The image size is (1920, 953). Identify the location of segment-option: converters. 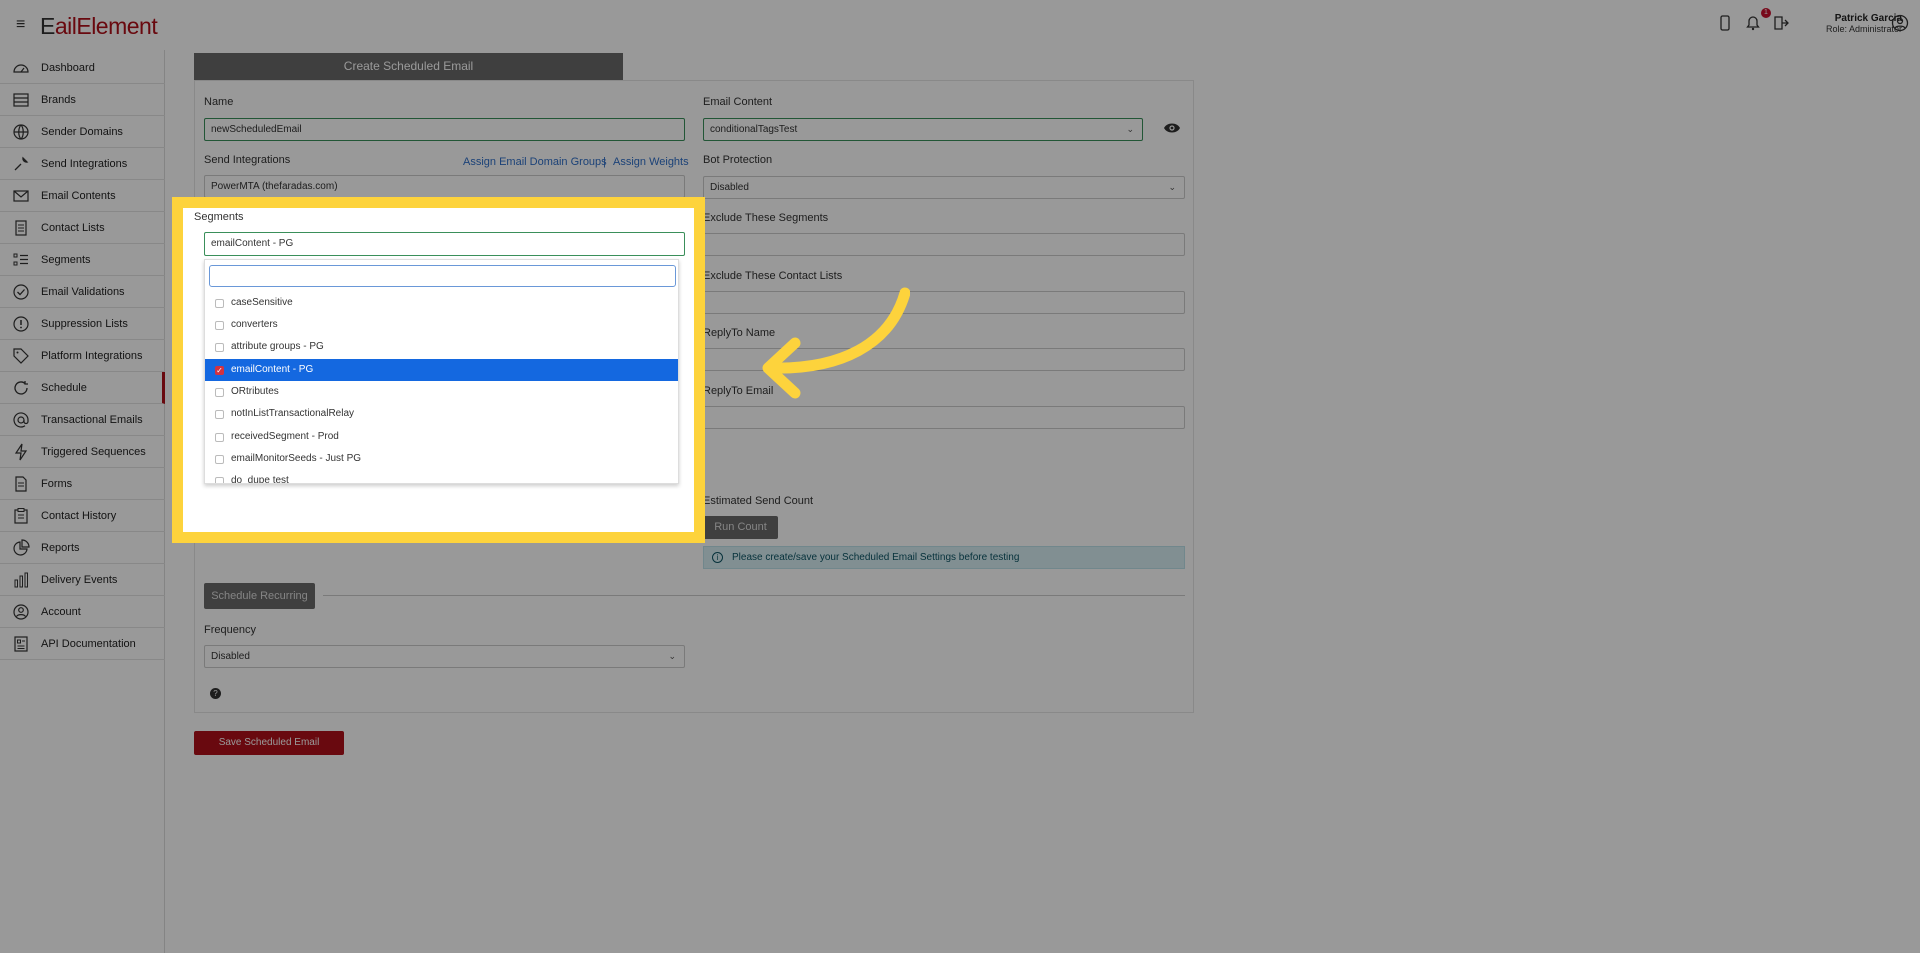
(441, 325).